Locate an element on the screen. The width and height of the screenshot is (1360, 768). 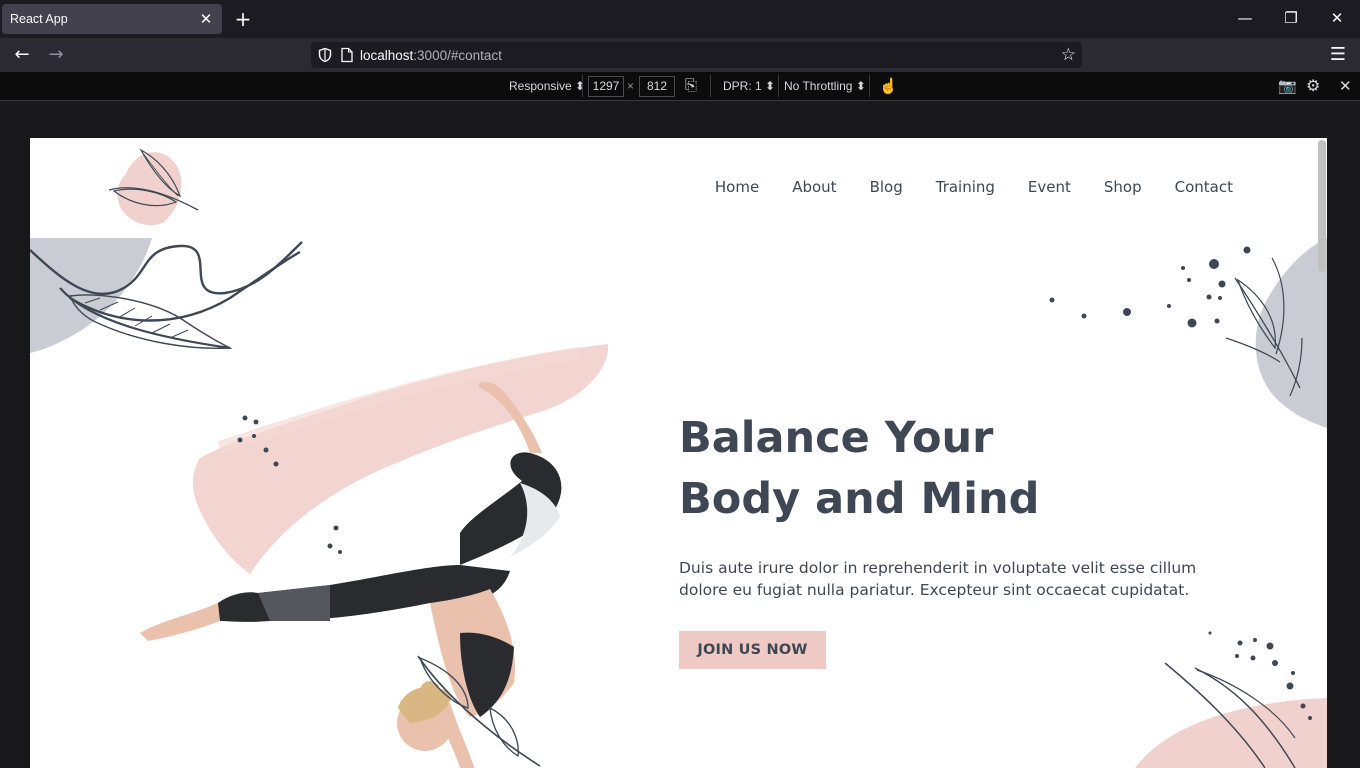
hamburger-menu-icon: ☰ is located at coordinates (1338, 55).